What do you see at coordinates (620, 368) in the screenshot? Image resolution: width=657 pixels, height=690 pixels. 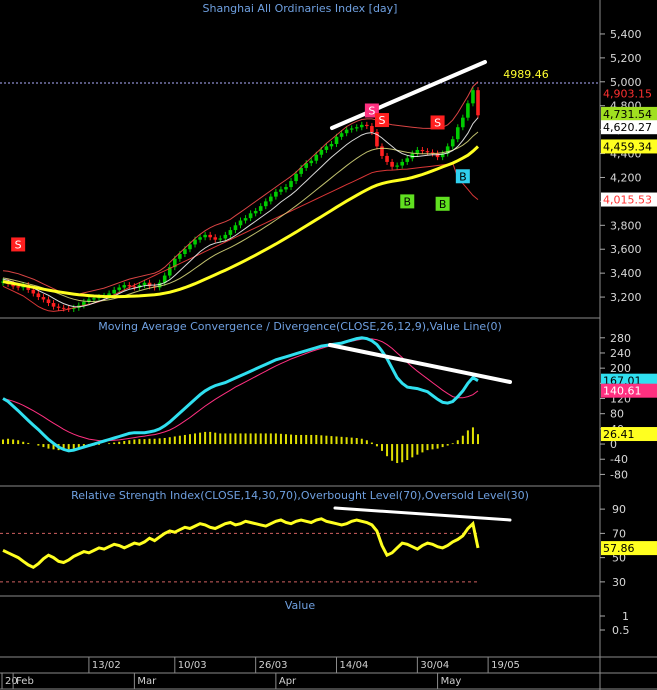 I see `macd-y-tick-label: 200` at bounding box center [620, 368].